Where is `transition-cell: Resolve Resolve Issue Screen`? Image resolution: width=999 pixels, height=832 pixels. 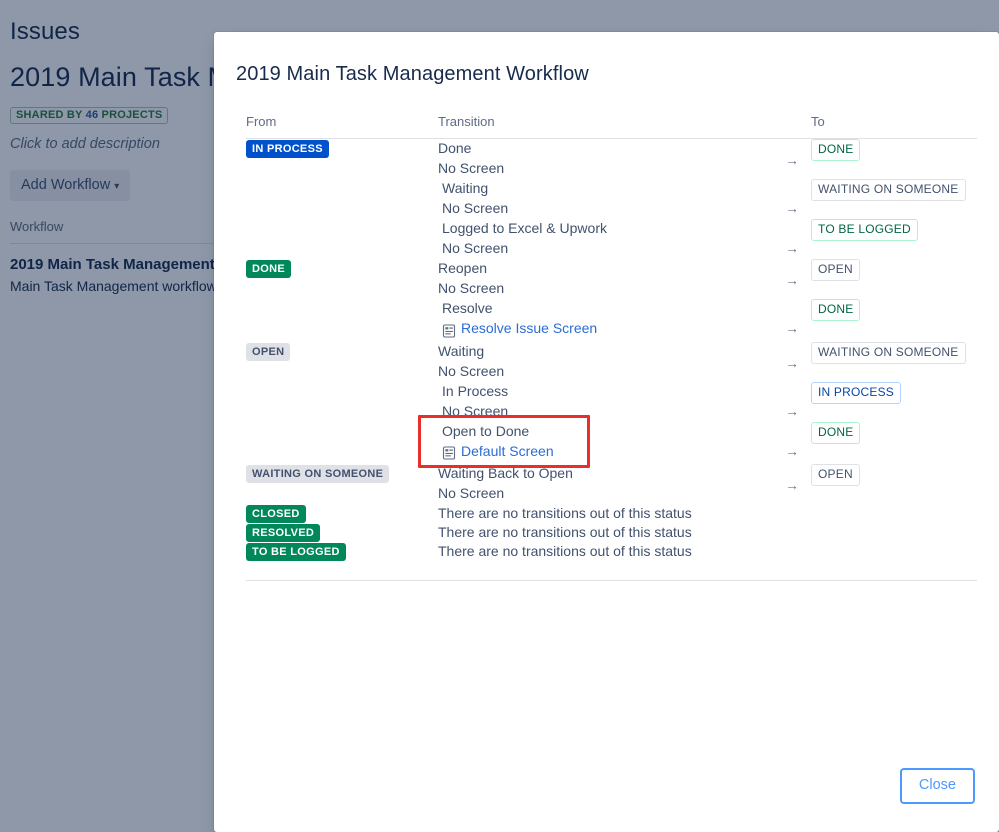
transition-cell: Resolve Resolve Issue Screen is located at coordinates (605, 320).